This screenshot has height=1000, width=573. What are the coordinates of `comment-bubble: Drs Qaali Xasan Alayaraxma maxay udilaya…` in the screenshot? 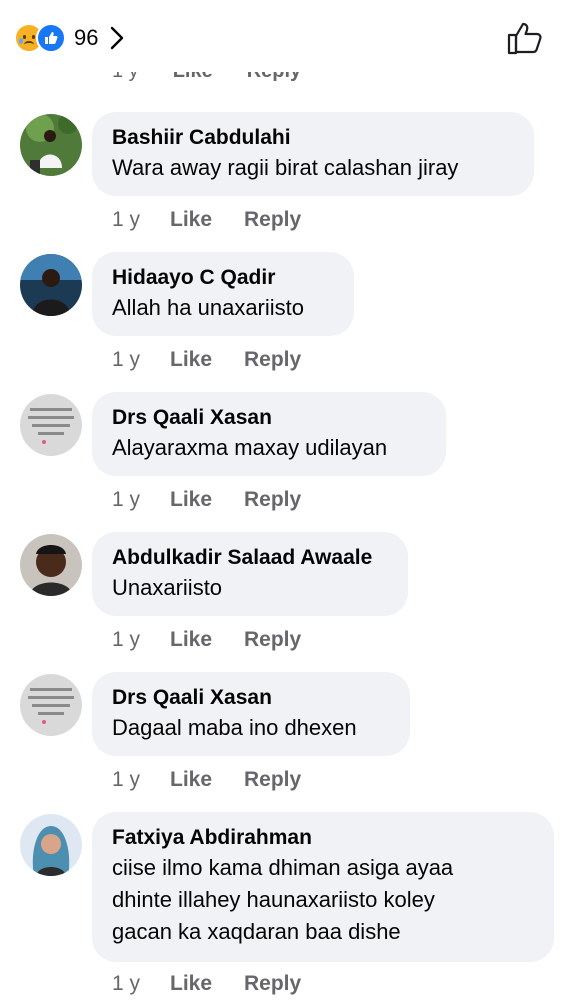 It's located at (269, 434).